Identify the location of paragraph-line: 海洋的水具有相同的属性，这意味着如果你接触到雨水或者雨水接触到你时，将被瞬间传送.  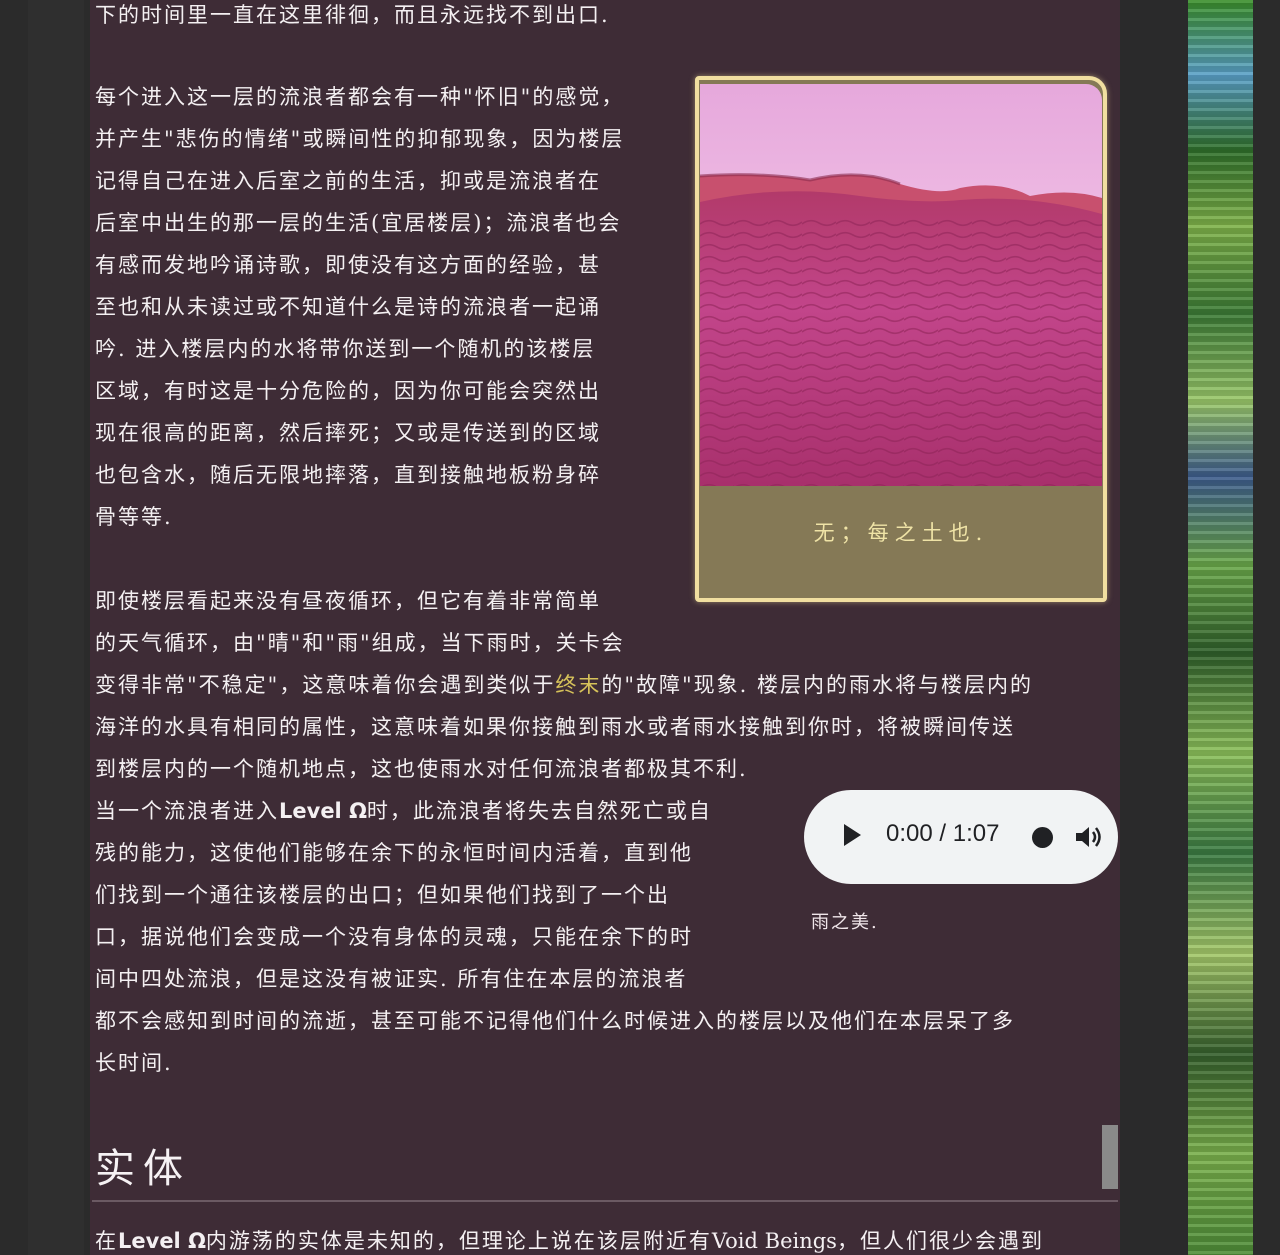
(555, 727).